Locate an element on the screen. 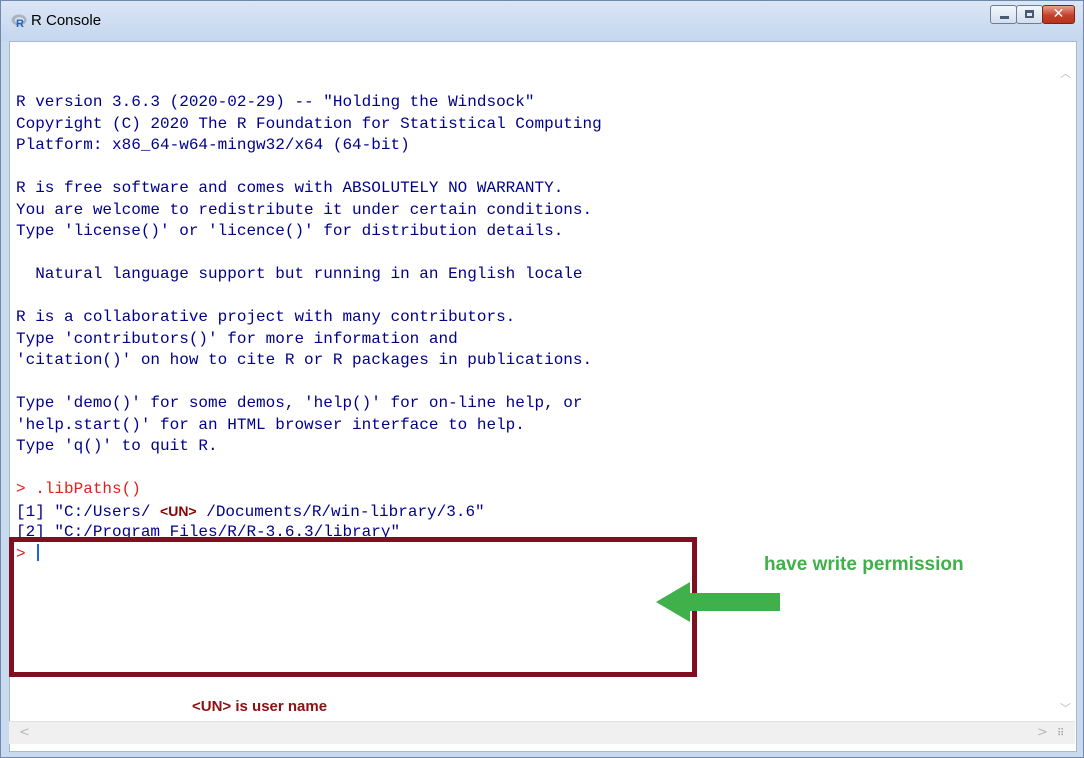 This screenshot has width=1084, height=758. maximize-icon is located at coordinates (1029, 14).